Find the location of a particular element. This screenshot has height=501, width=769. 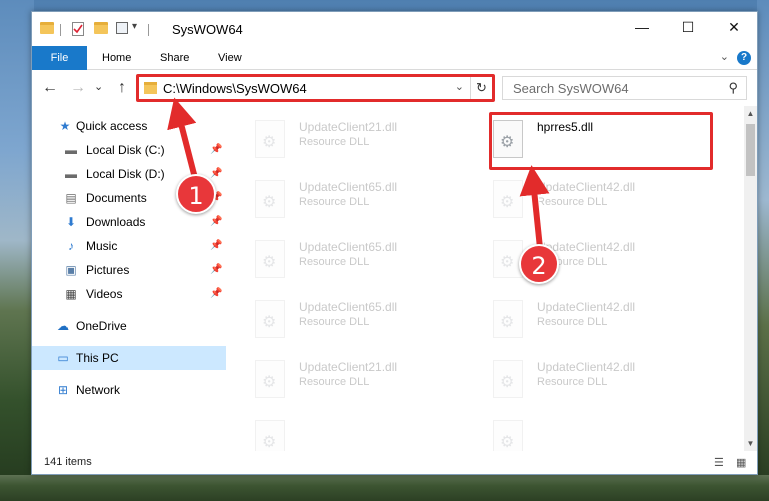

sidebar-item-network: ⊞ Network is located at coordinates (129, 390).